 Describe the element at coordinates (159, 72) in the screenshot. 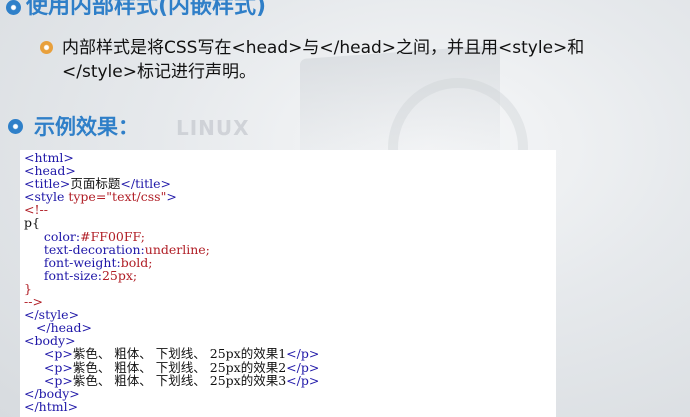

I see `description-line-2: </style>标记进行声明。` at that location.